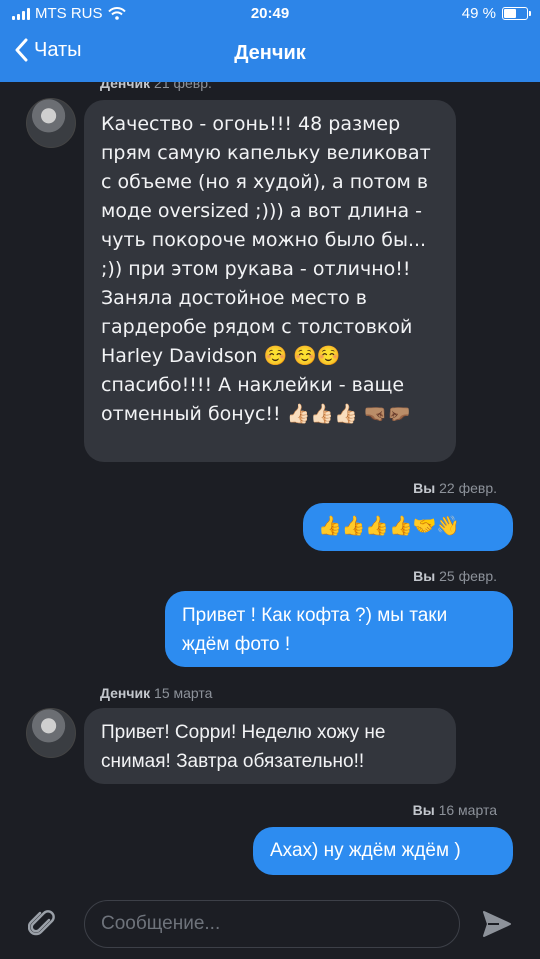  What do you see at coordinates (389, 526) in the screenshot?
I see `message-text: 👍👍👍👍🤝👋` at bounding box center [389, 526].